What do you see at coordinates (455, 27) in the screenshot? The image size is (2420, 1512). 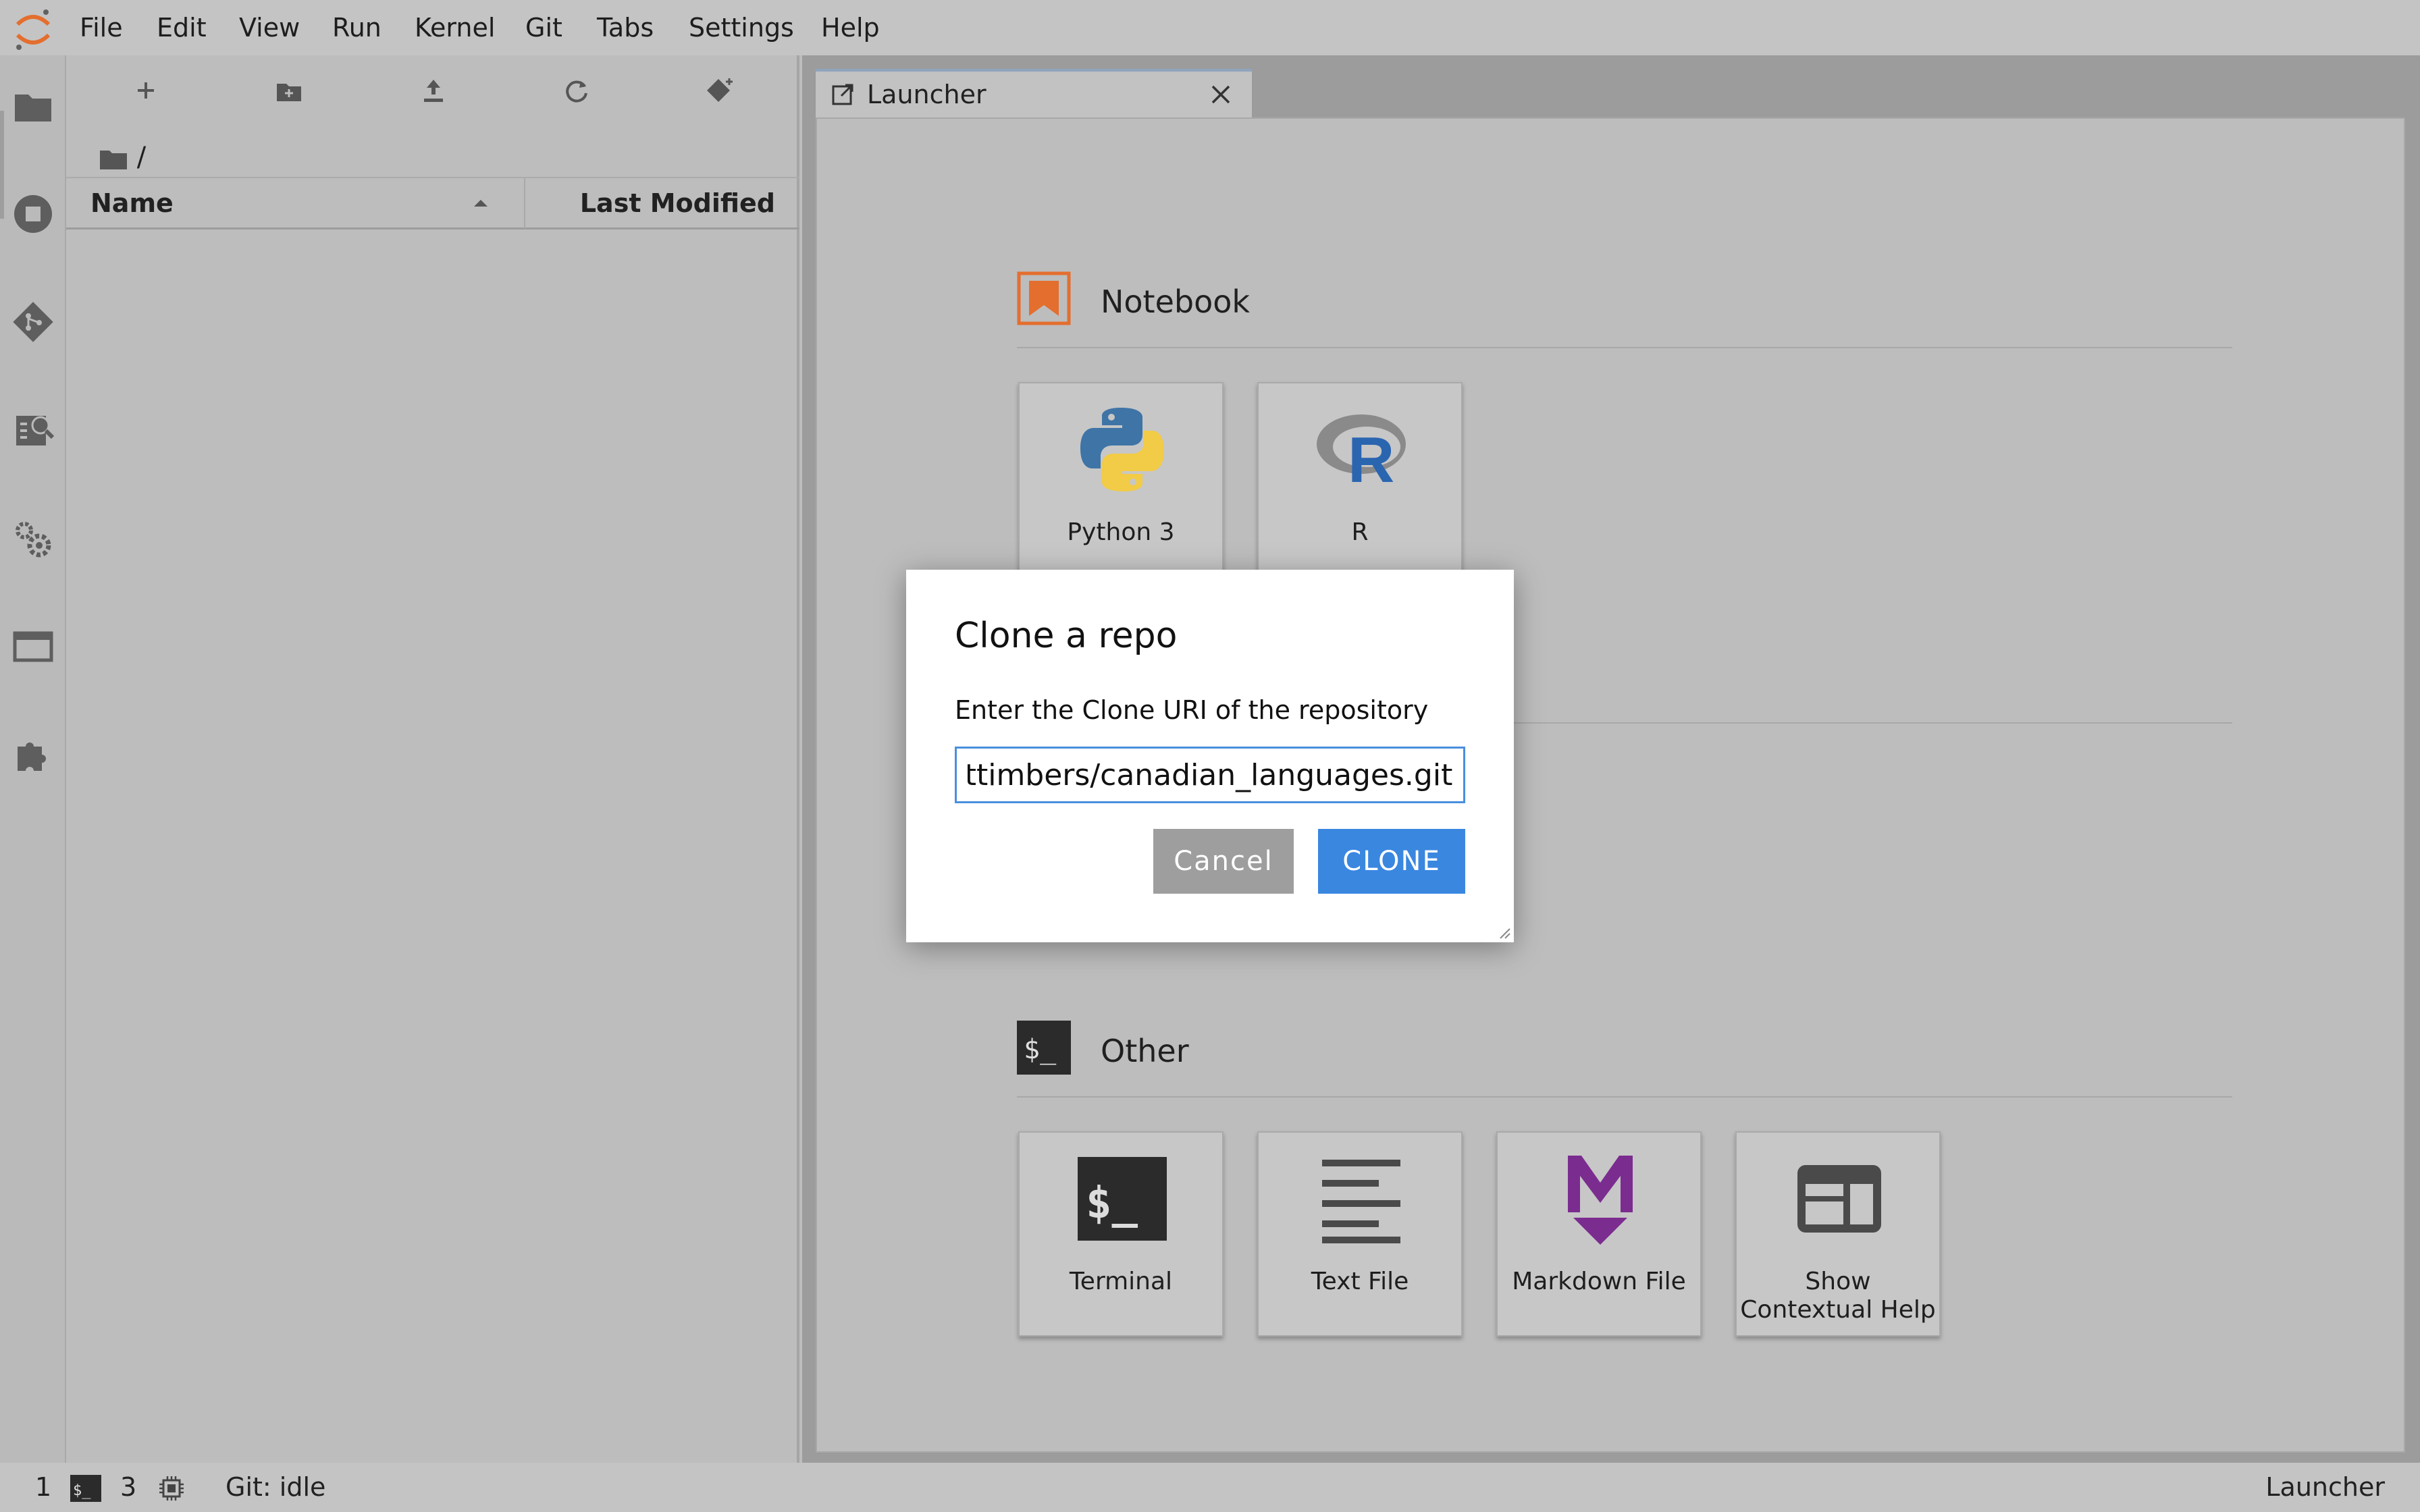 I see `menu-kernel: Kernel` at bounding box center [455, 27].